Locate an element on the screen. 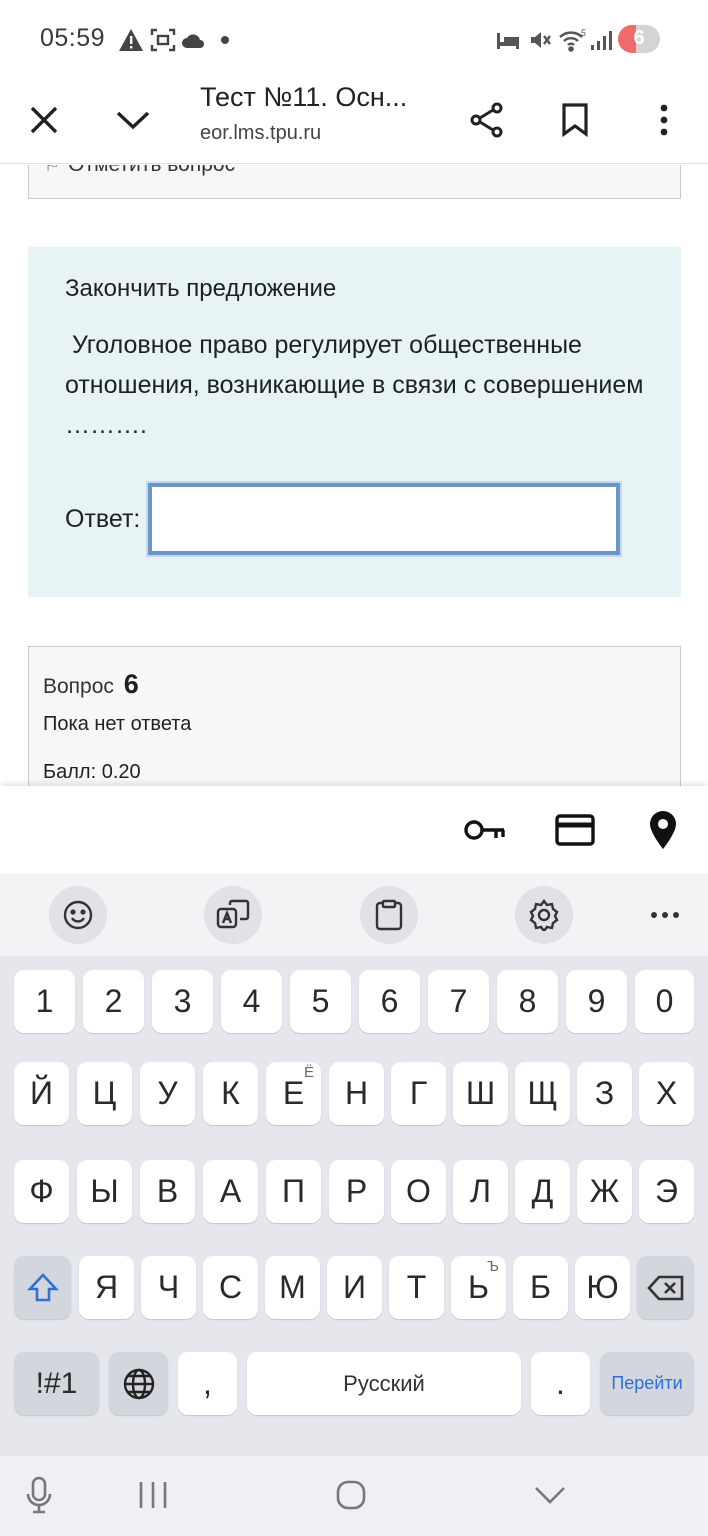 The image size is (708, 1536). flag-icon: ⚐ is located at coordinates (52, 170).